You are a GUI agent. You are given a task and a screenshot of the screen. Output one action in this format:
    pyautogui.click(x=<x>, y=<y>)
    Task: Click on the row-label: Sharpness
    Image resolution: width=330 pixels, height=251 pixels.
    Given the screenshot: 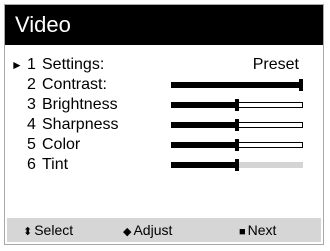 What is the action you would take?
    pyautogui.click(x=80, y=124)
    